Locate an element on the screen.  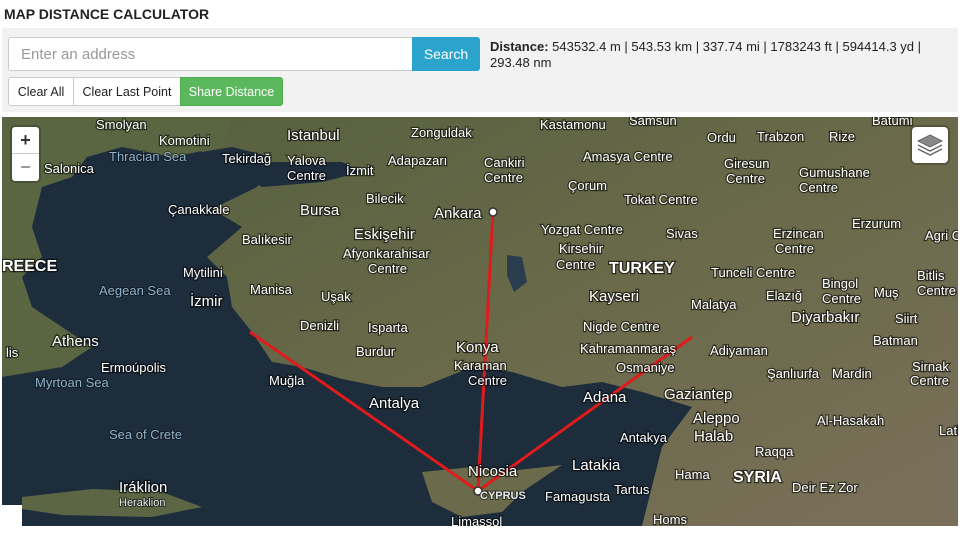
map-label: Kayseri is located at coordinates (614, 296).